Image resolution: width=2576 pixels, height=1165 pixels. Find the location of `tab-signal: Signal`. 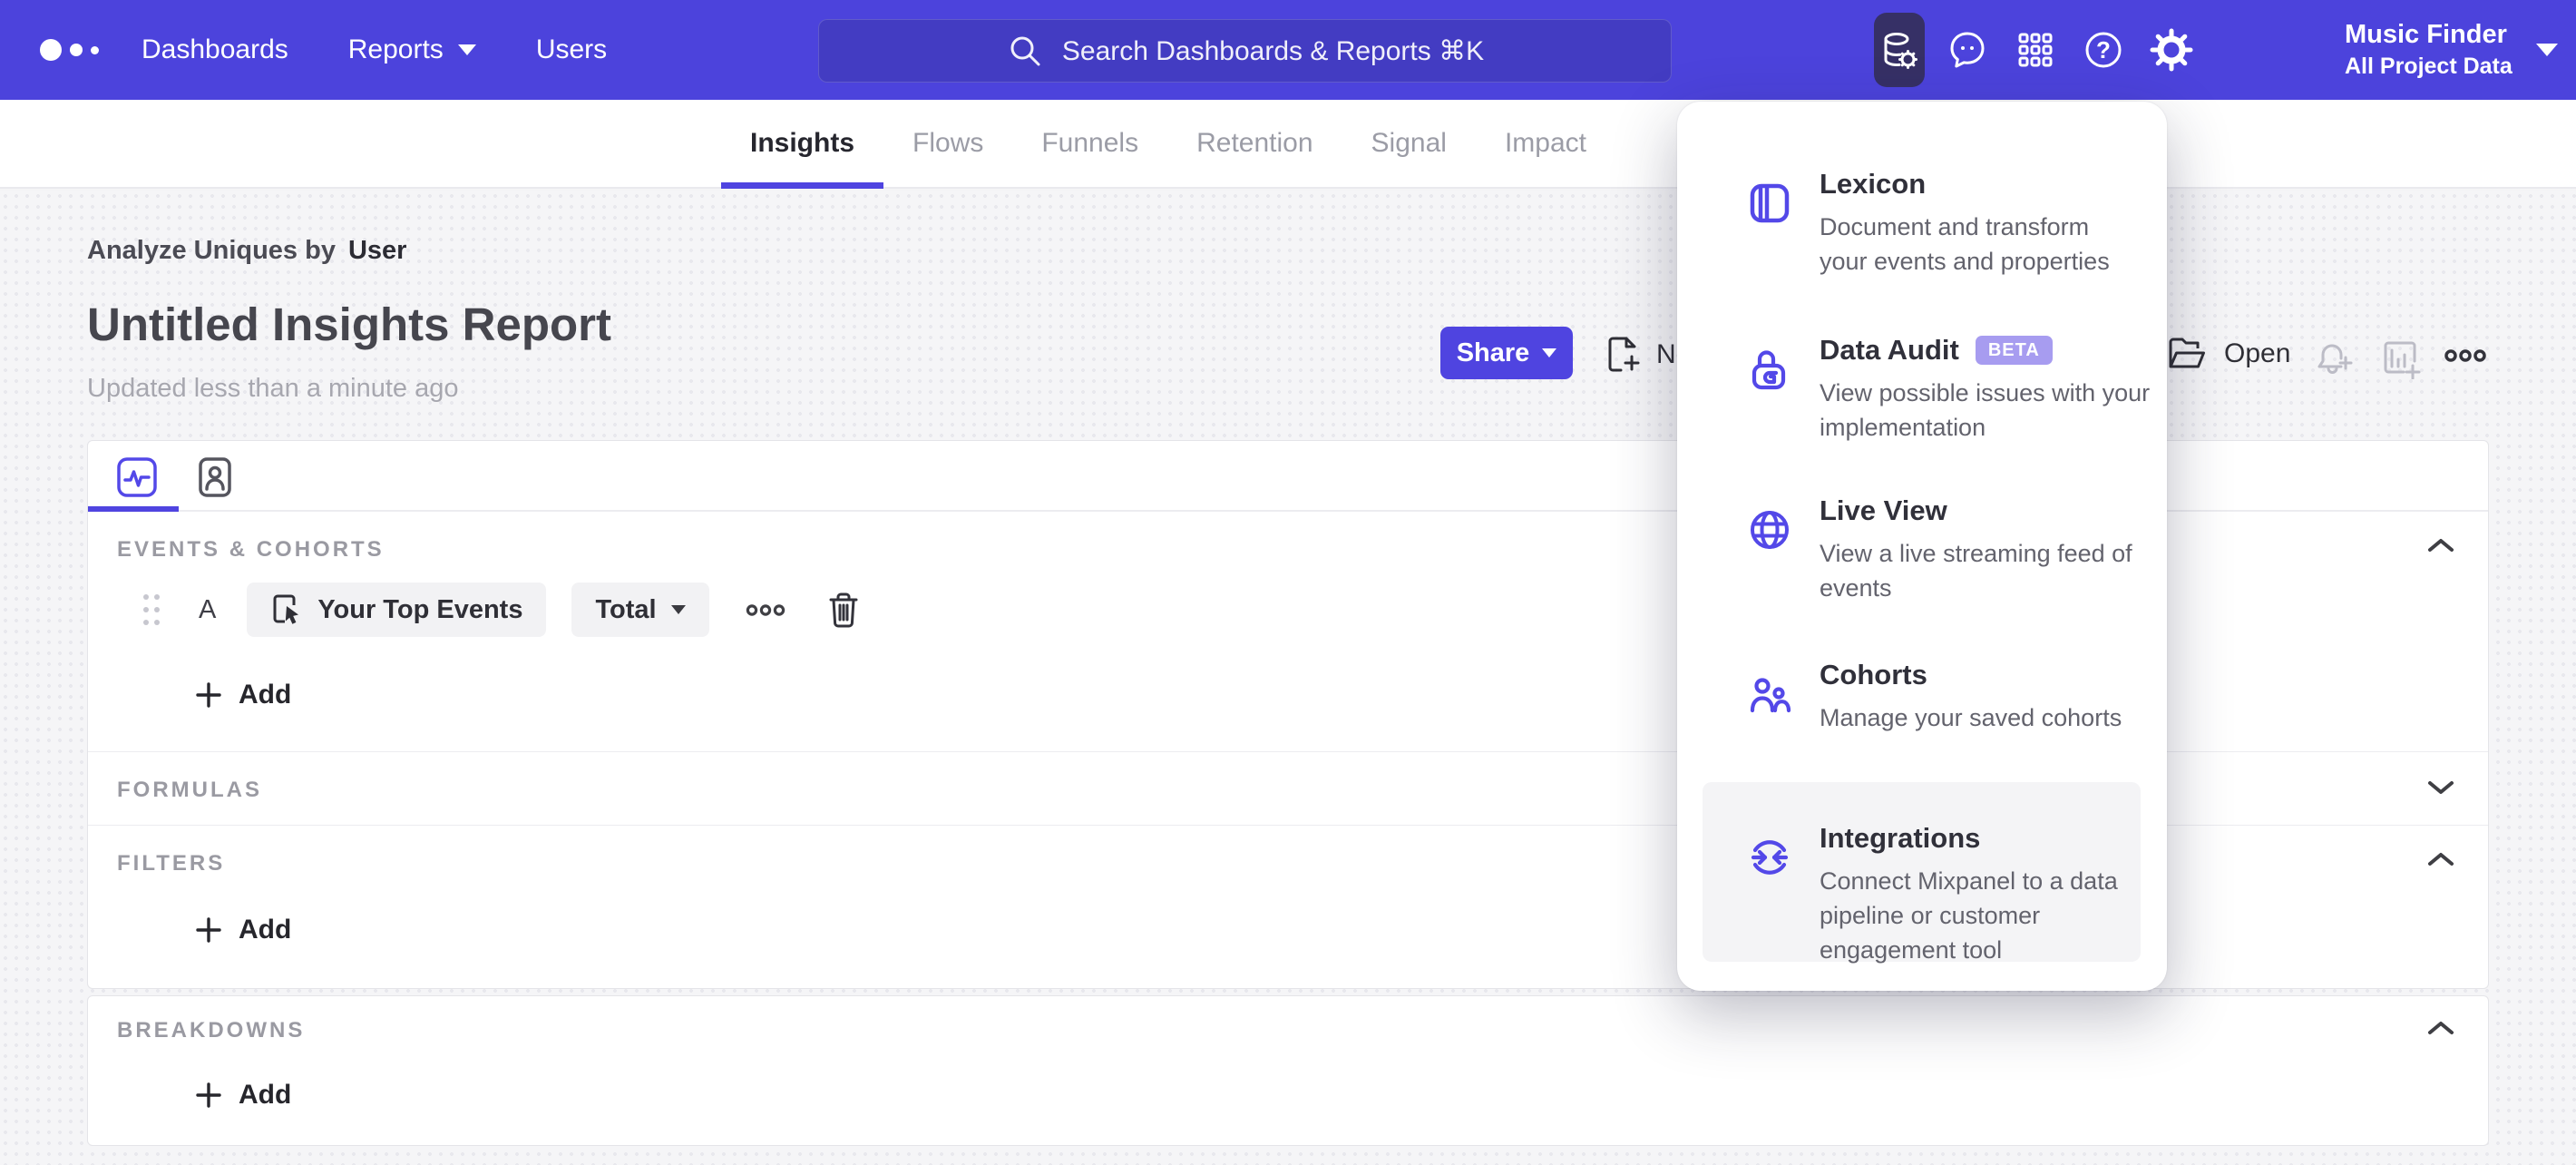

tab-signal: Signal is located at coordinates (1409, 144).